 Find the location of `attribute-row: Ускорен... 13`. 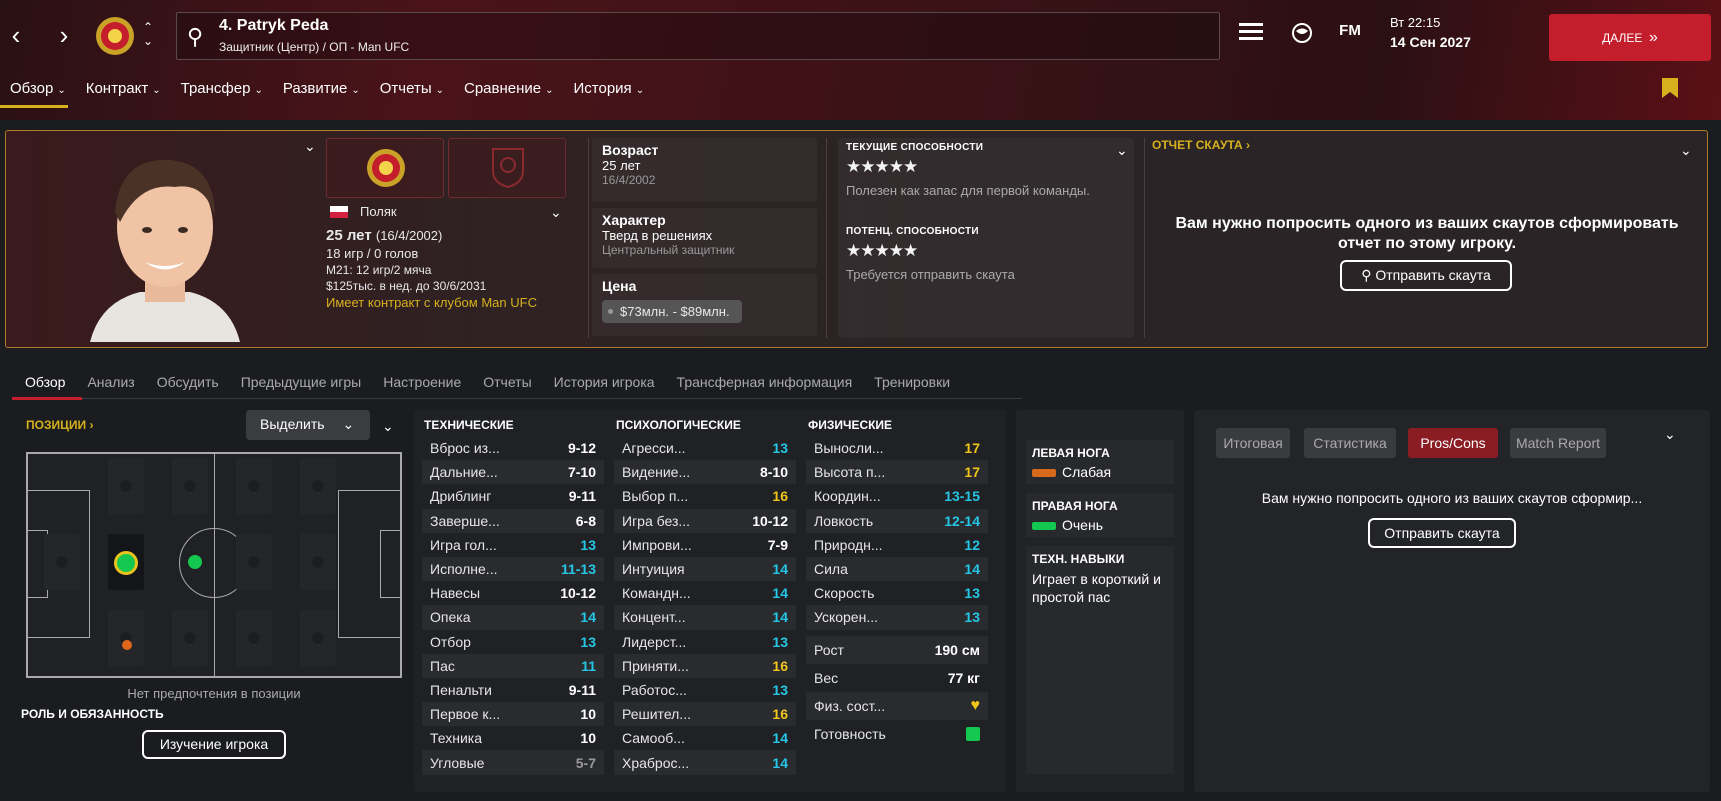

attribute-row: Ускорен... 13 is located at coordinates (897, 617).